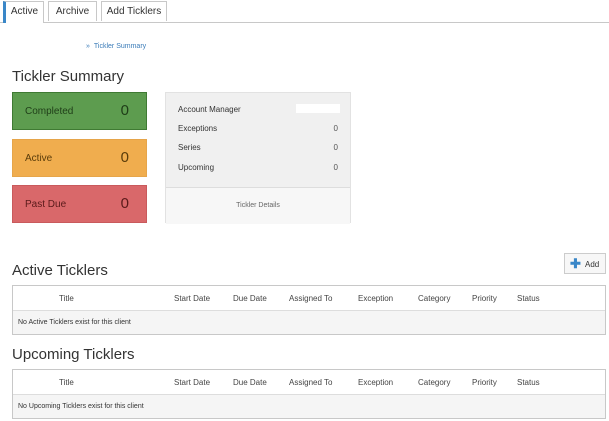 This screenshot has width=609, height=421. What do you see at coordinates (46, 204) in the screenshot?
I see `past-due-label: Past Due` at bounding box center [46, 204].